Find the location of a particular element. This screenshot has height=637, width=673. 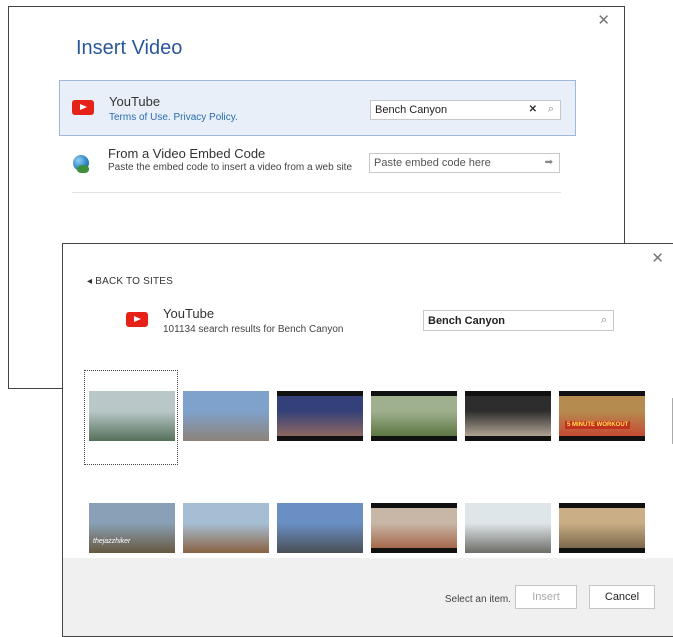

embed-code-label: From a Video Embed Code is located at coordinates (187, 153).